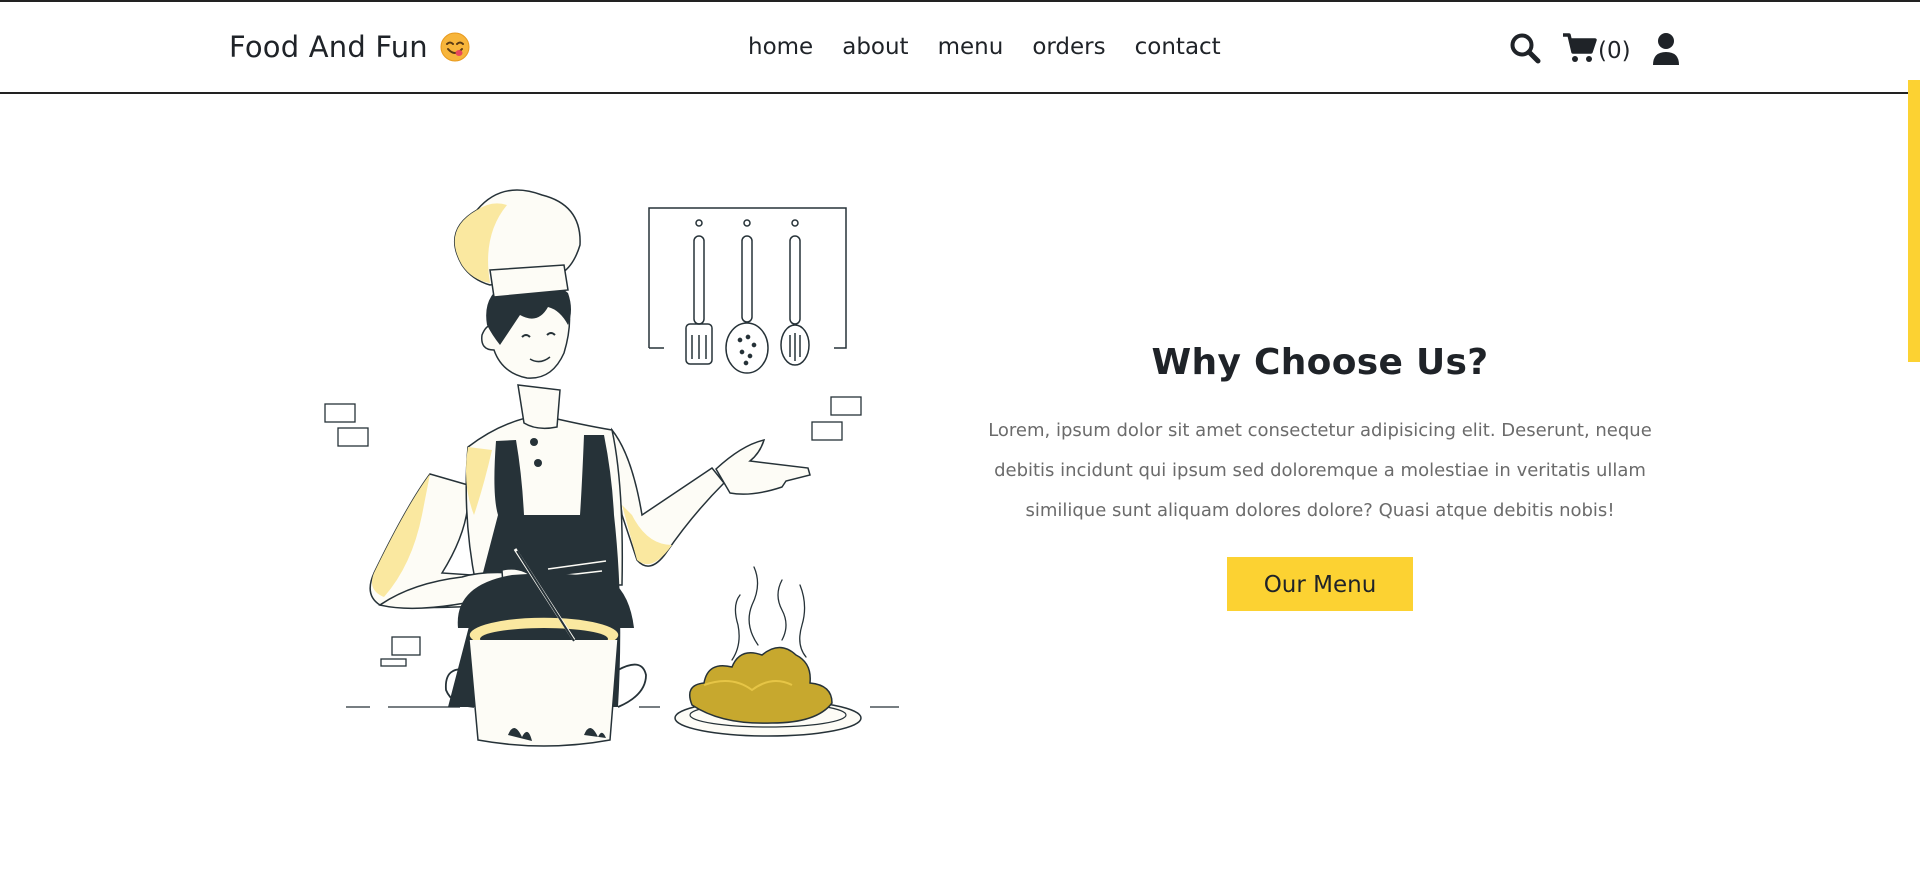 The width and height of the screenshot is (1920, 883). What do you see at coordinates (1580, 48) in the screenshot?
I see `cart-icon` at bounding box center [1580, 48].